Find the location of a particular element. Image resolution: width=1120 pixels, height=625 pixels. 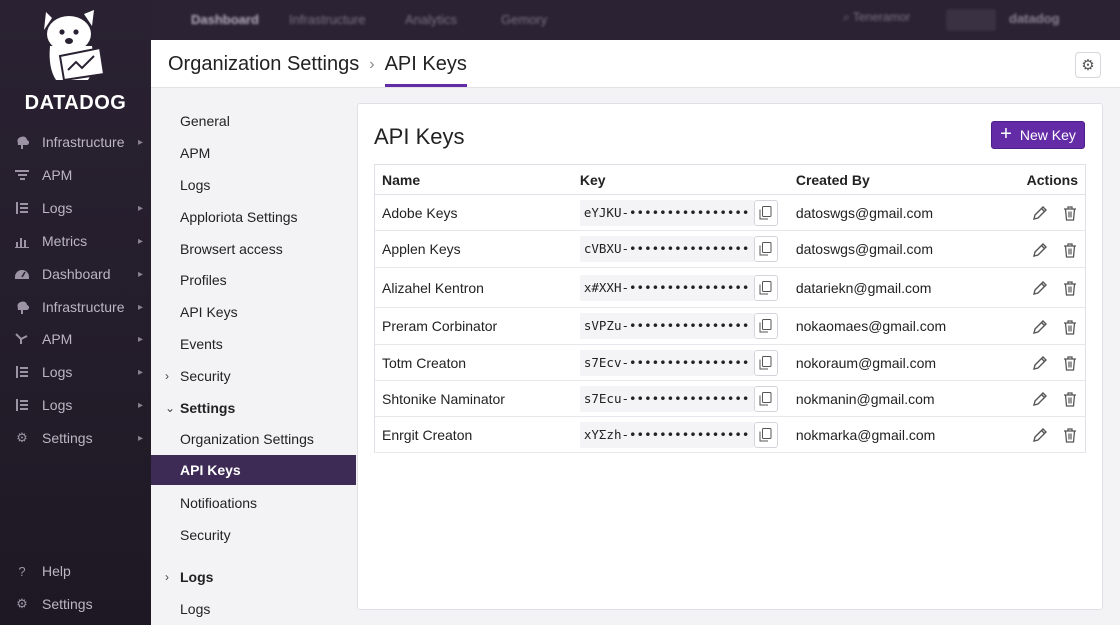

masked-key: x#XXH-•••••••••••••••• is located at coordinates (666, 287).